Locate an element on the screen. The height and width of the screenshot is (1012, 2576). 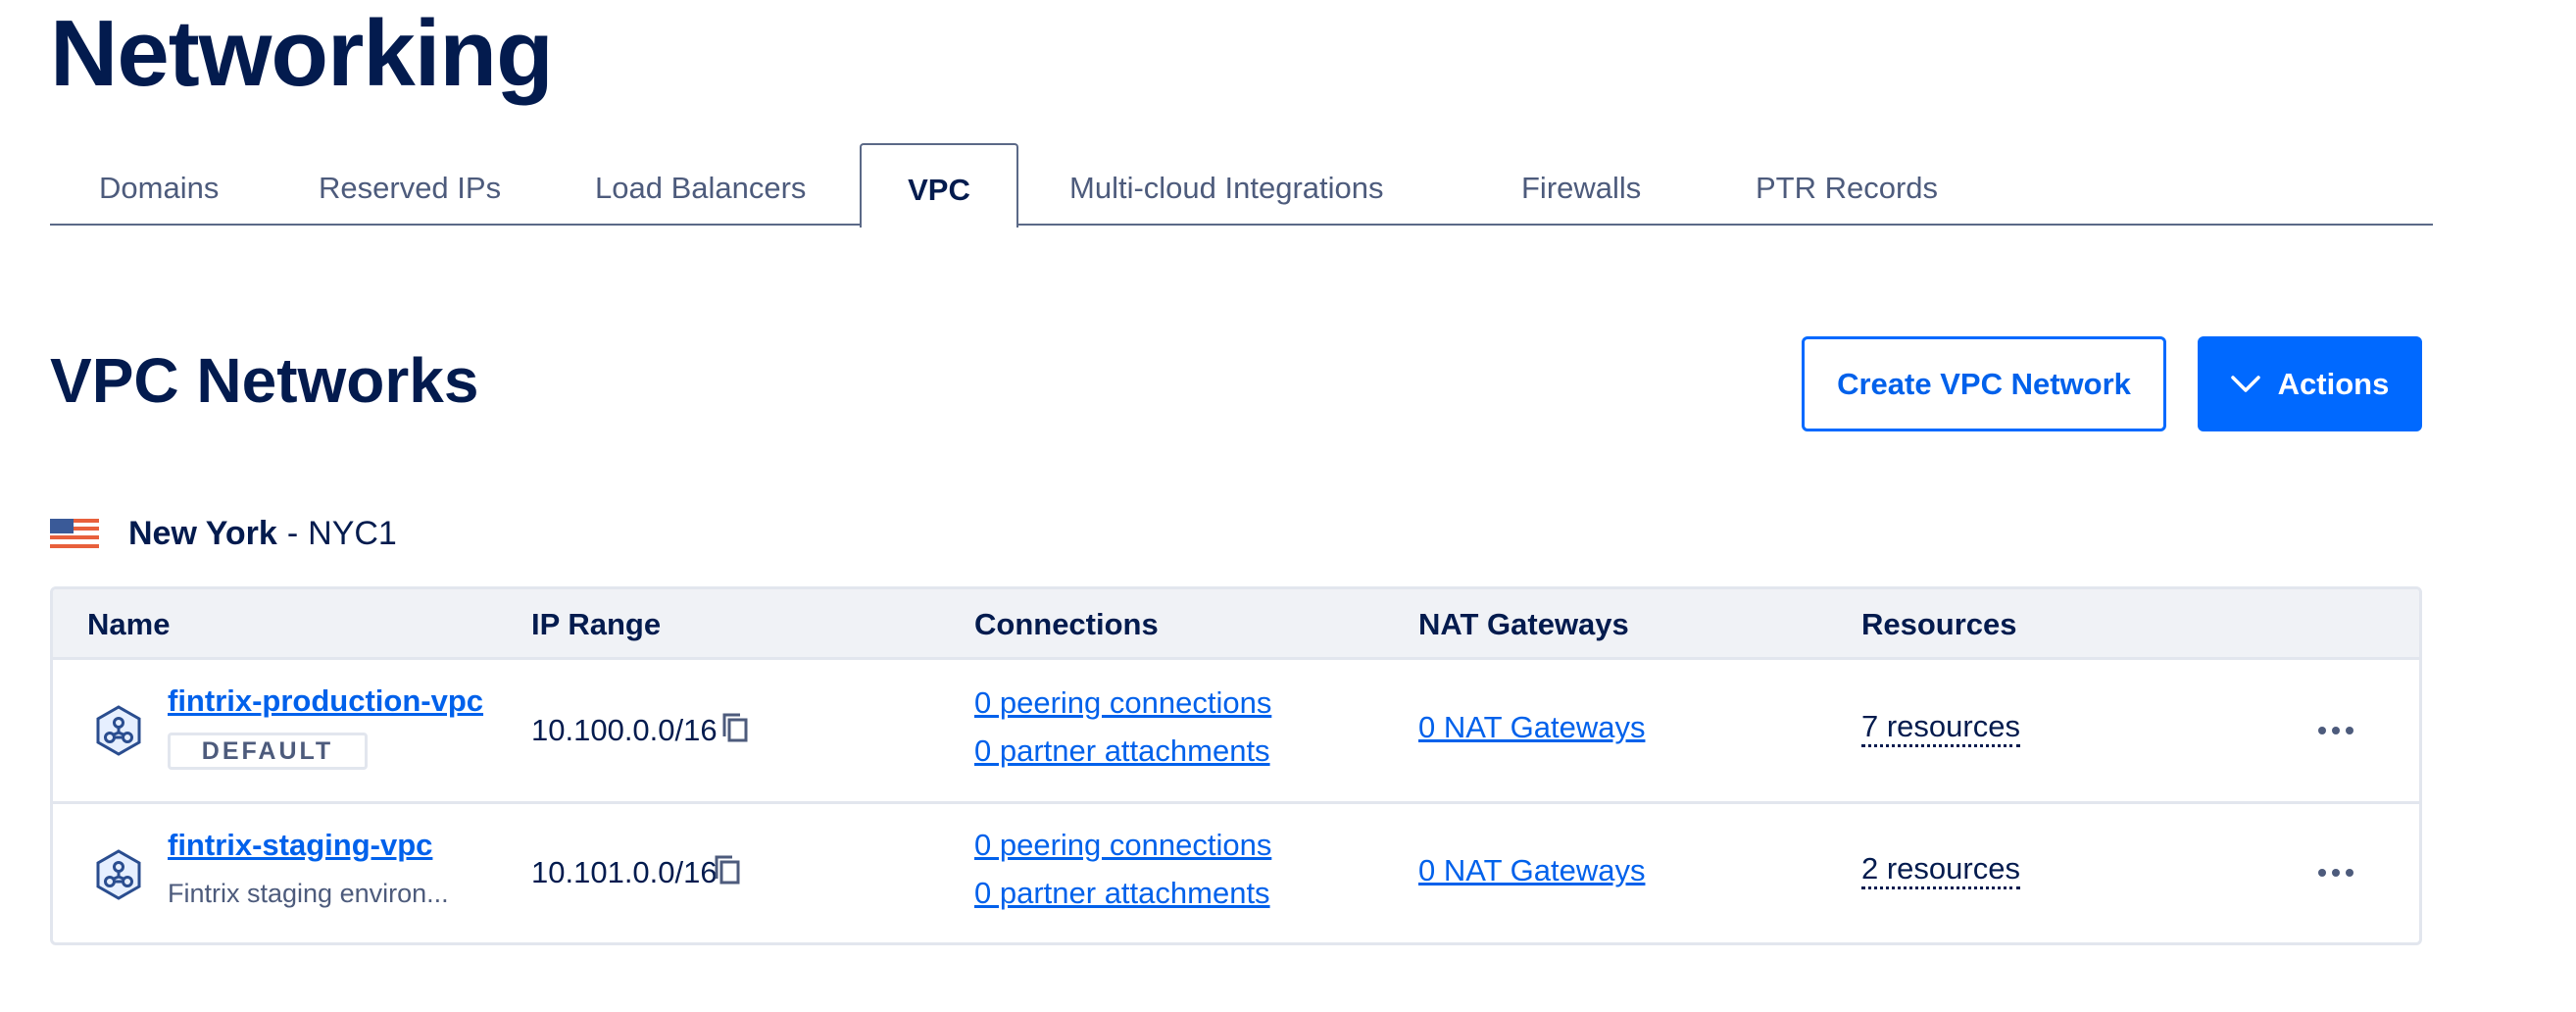
default-badge: DEFAULT is located at coordinates (268, 752).